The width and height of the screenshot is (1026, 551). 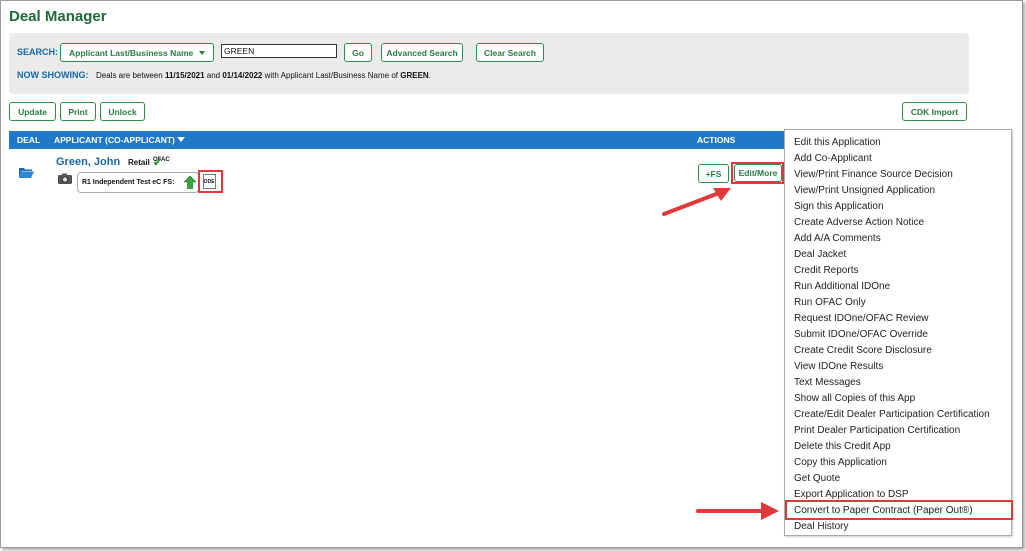 I want to click on clear-search-button: Clear Search, so click(x=510, y=52).